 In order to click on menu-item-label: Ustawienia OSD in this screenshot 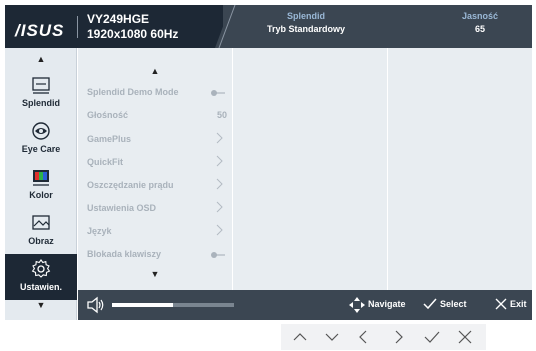, I will do `click(122, 208)`.